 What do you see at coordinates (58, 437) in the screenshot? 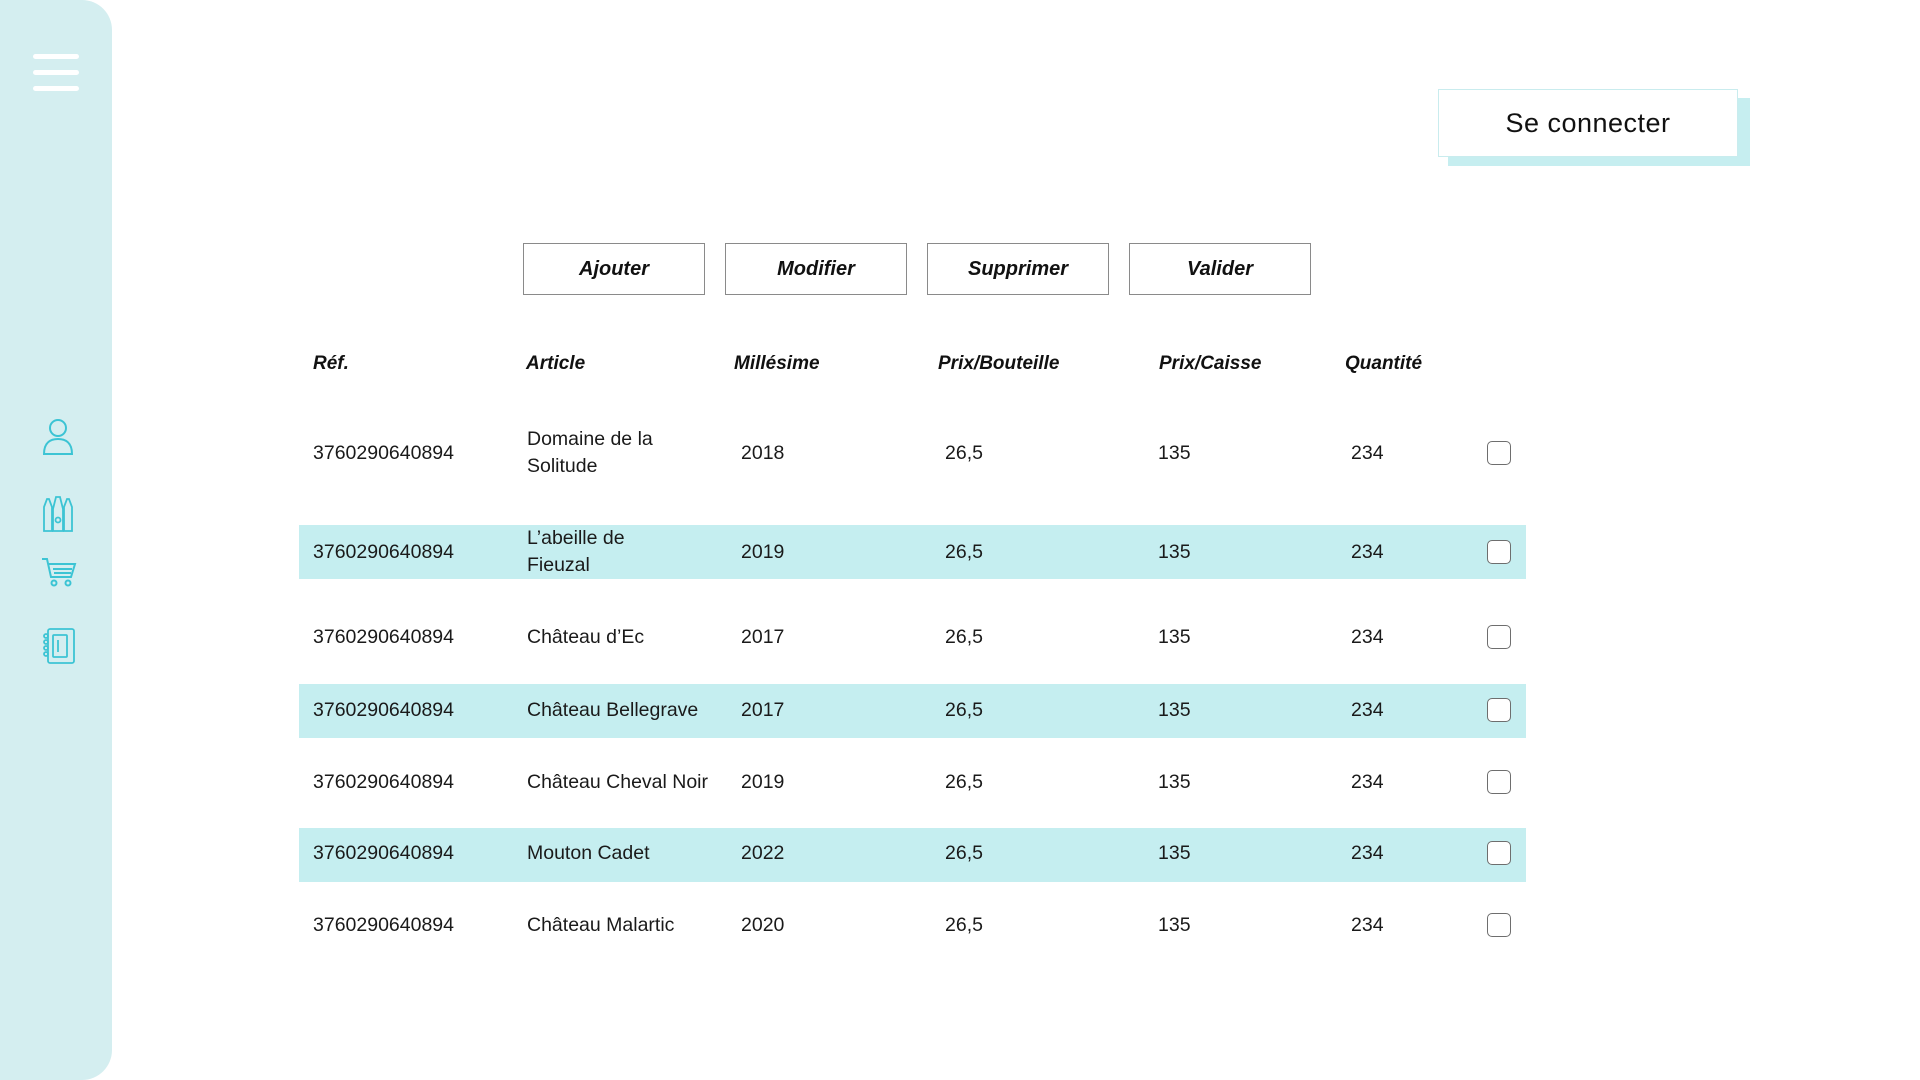
I see `user-icon` at bounding box center [58, 437].